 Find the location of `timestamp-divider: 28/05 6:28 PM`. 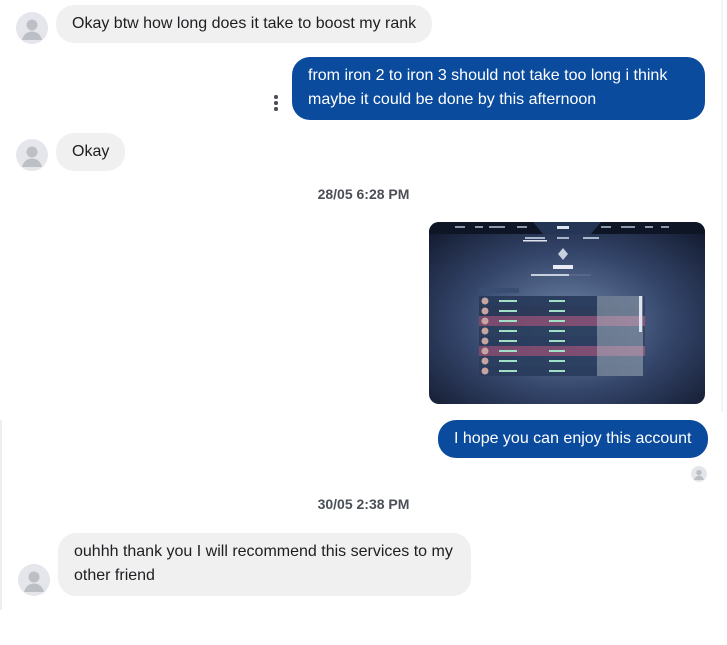

timestamp-divider: 28/05 6:28 PM is located at coordinates (363, 194).